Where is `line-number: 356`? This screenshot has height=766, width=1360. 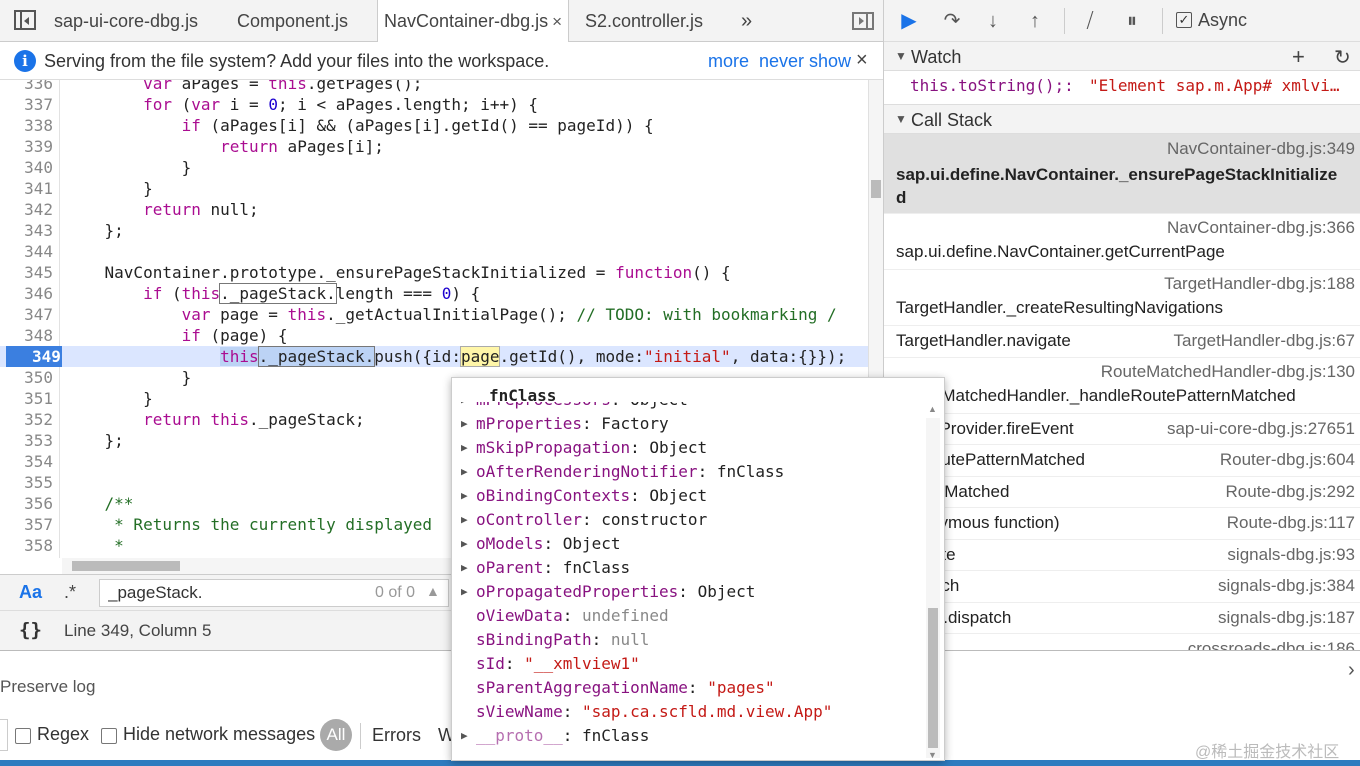
line-number: 356 is located at coordinates (26, 503).